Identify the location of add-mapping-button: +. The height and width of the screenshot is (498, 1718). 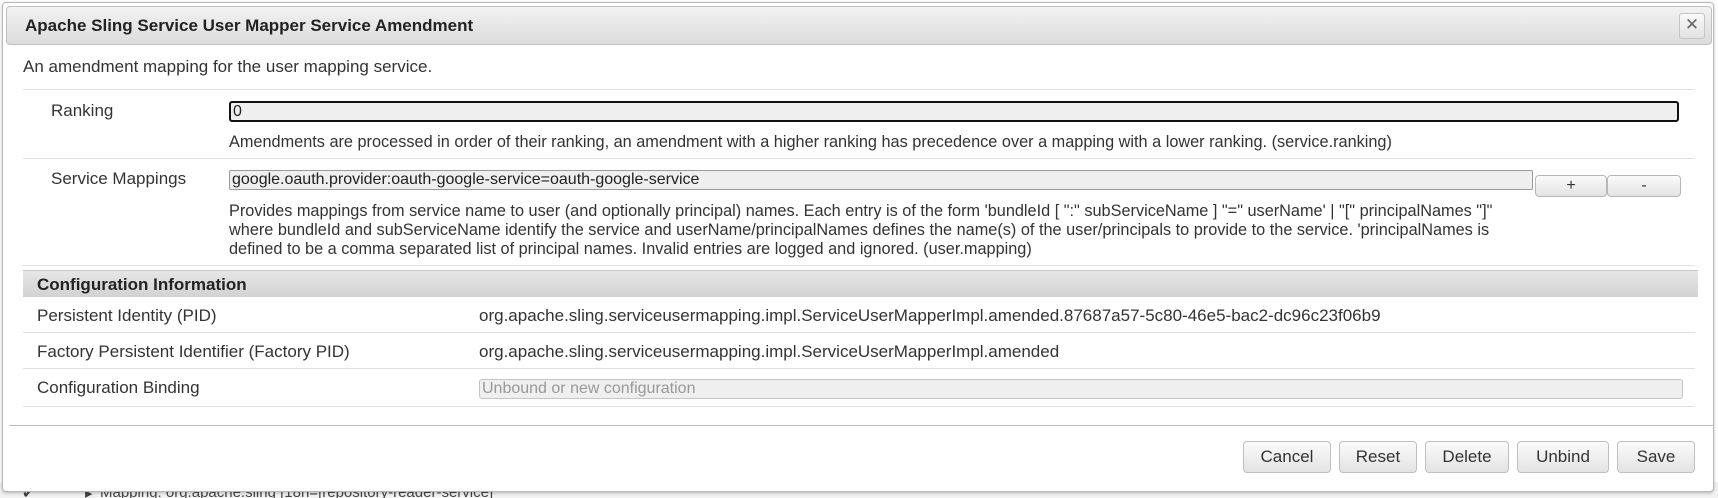
(1571, 186).